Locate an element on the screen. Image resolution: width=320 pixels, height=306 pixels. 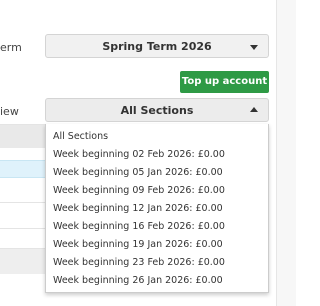
view-select-value: All Sections is located at coordinates (157, 110).